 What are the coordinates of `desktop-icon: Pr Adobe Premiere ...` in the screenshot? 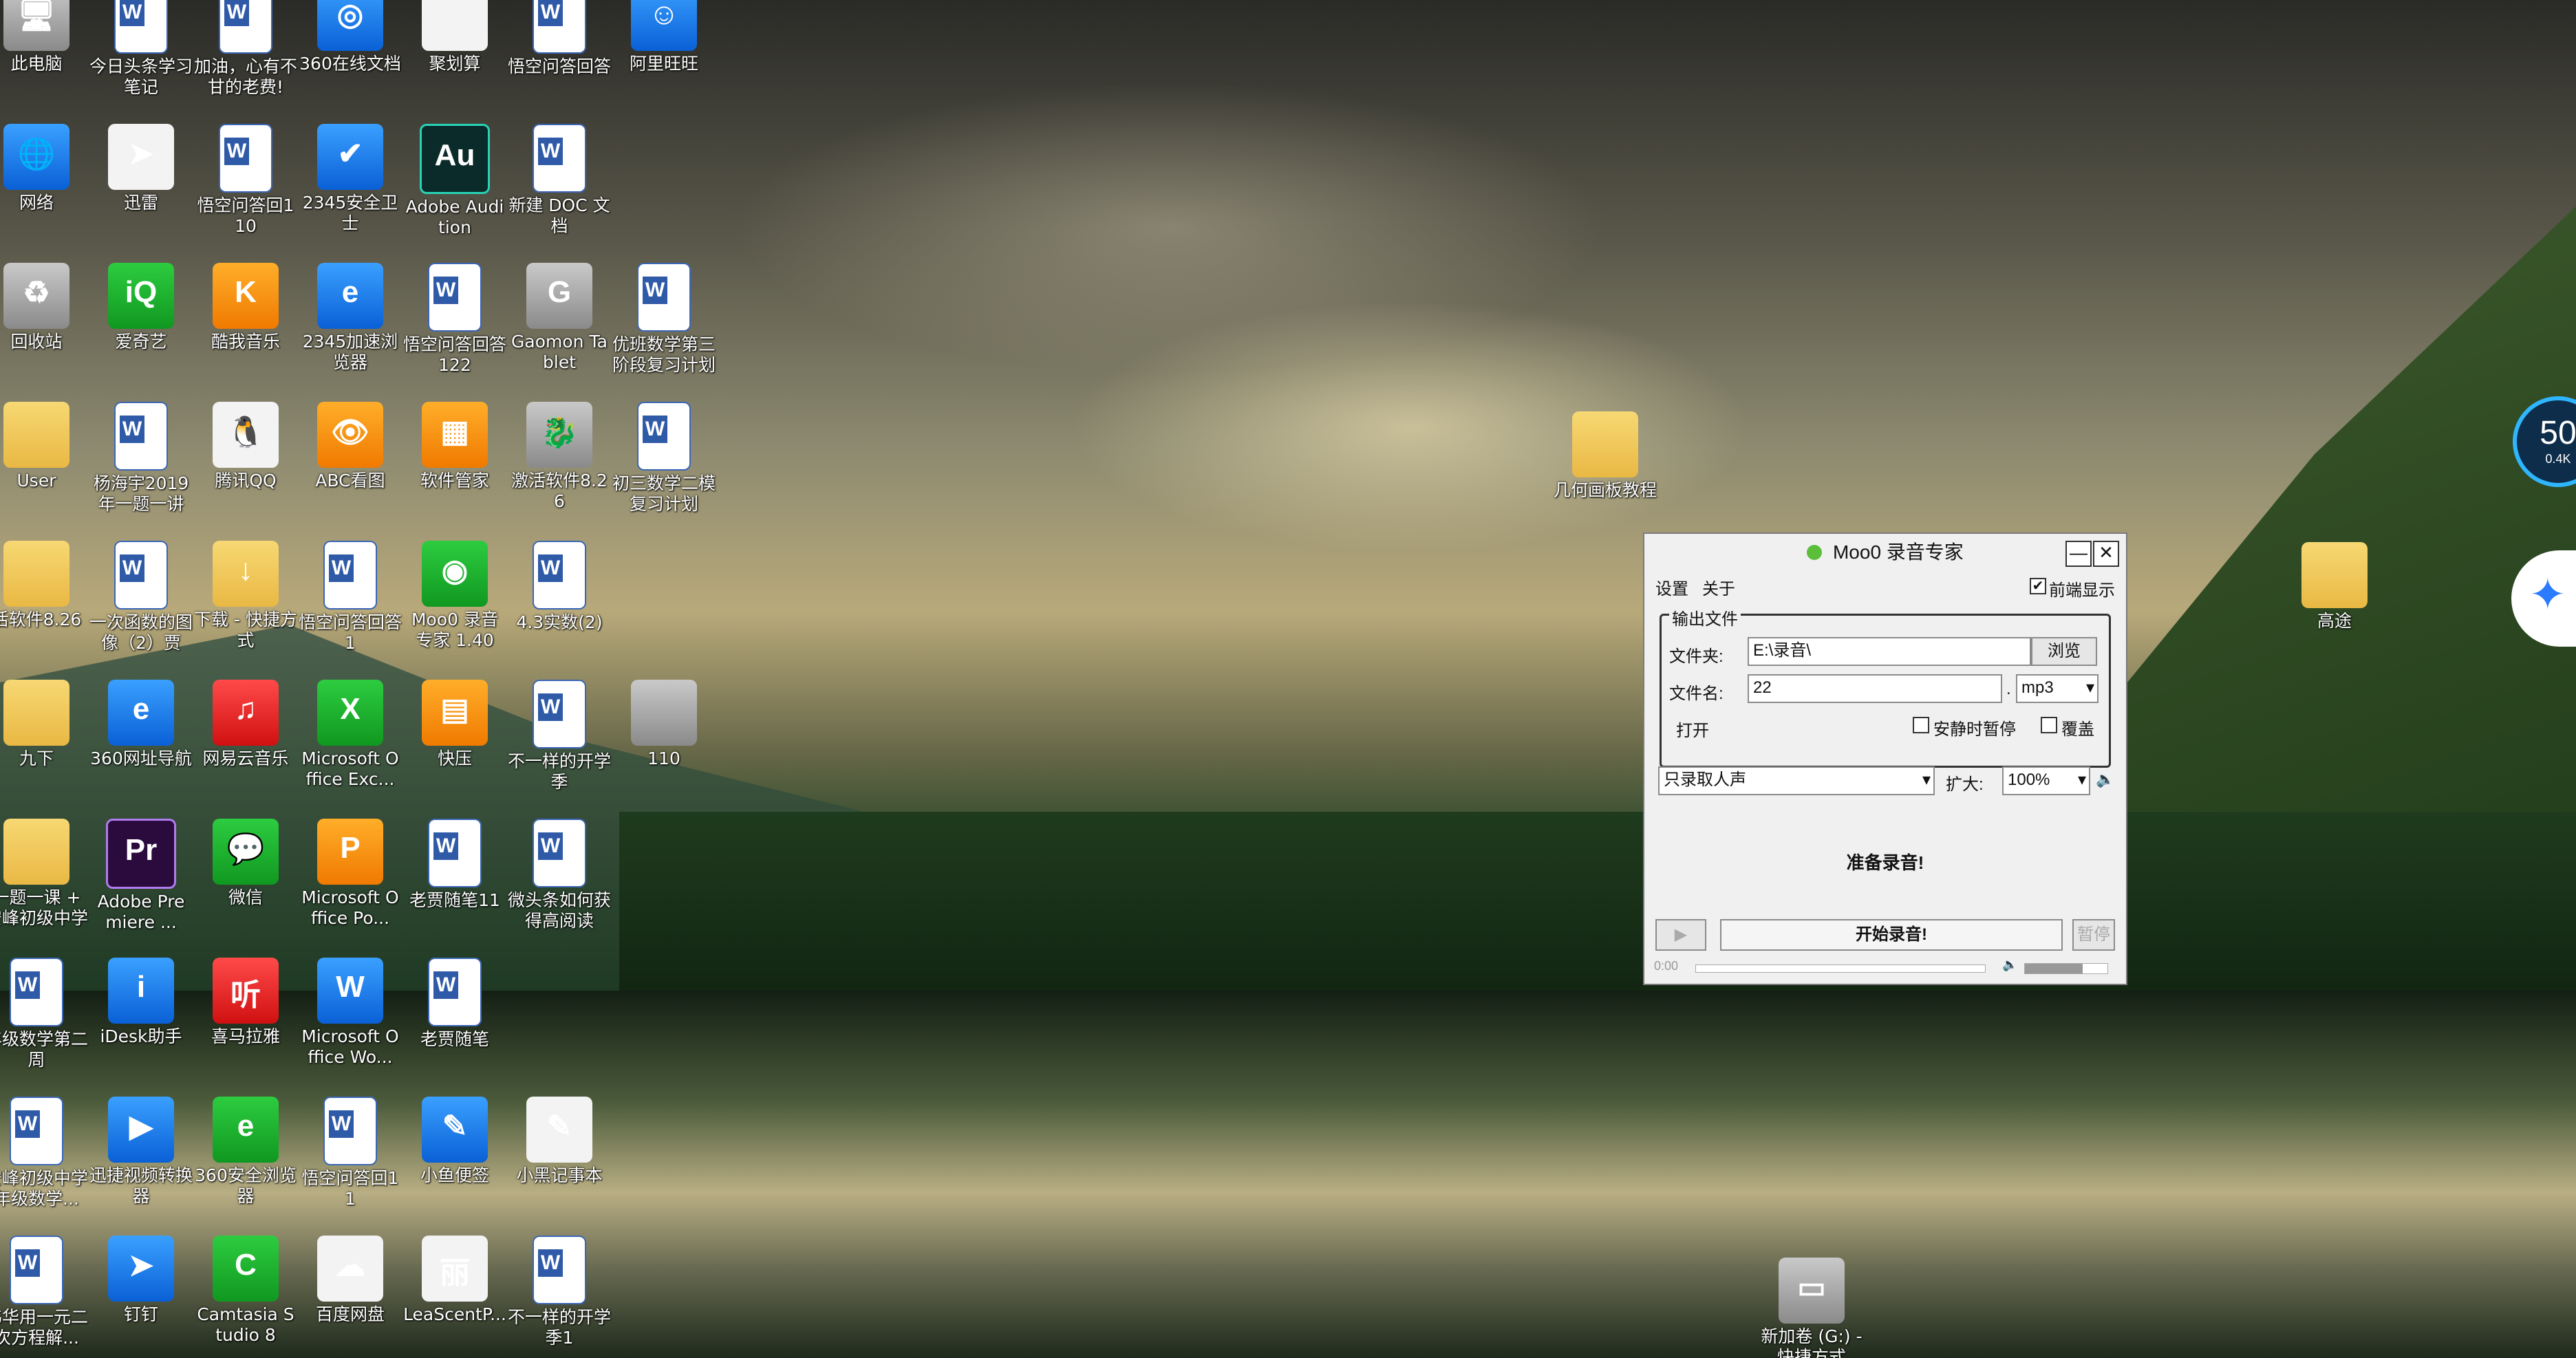 It's located at (141, 882).